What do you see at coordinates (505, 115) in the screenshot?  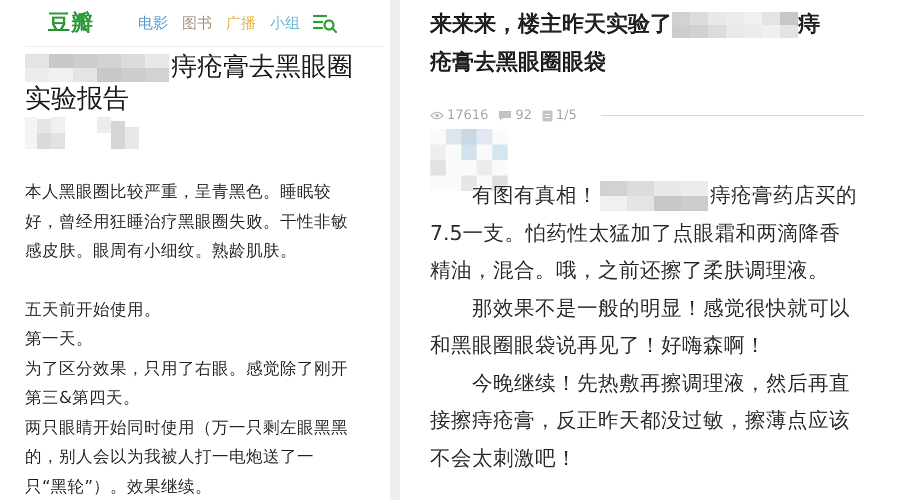 I see `comment-icon` at bounding box center [505, 115].